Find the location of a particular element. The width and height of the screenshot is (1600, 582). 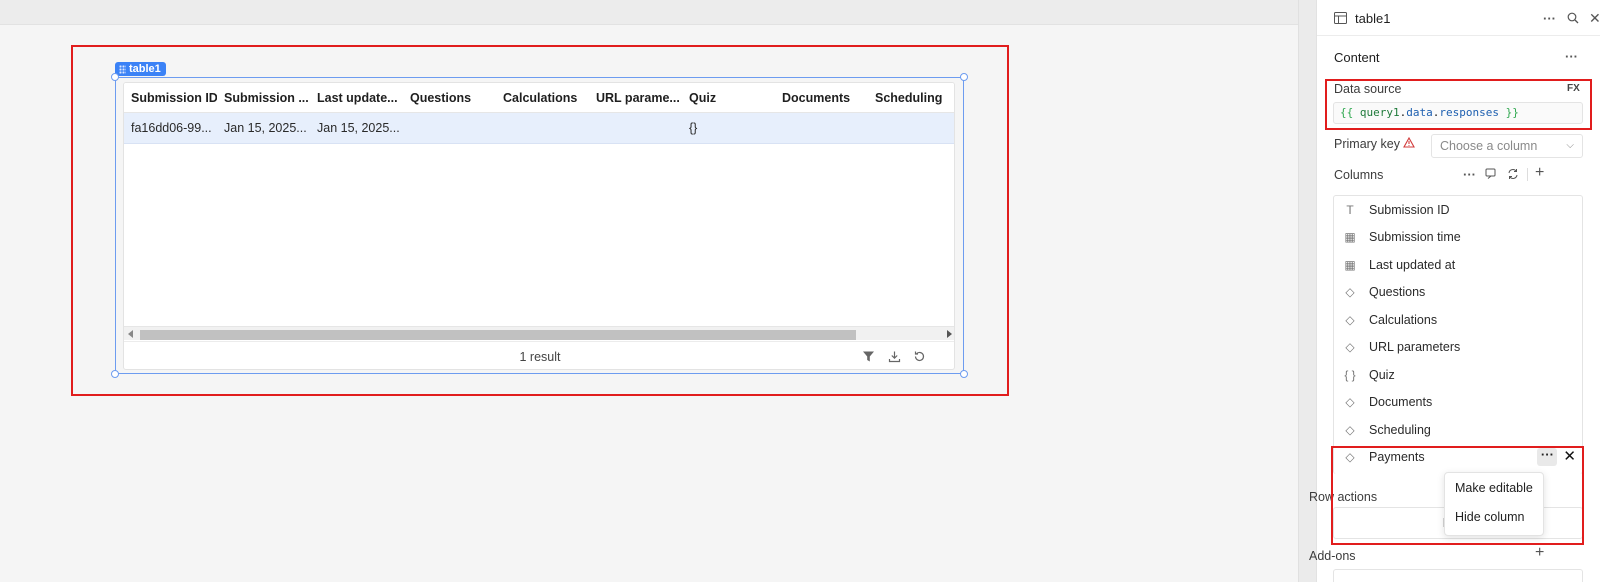

add-column-icon: + is located at coordinates (1539, 173).